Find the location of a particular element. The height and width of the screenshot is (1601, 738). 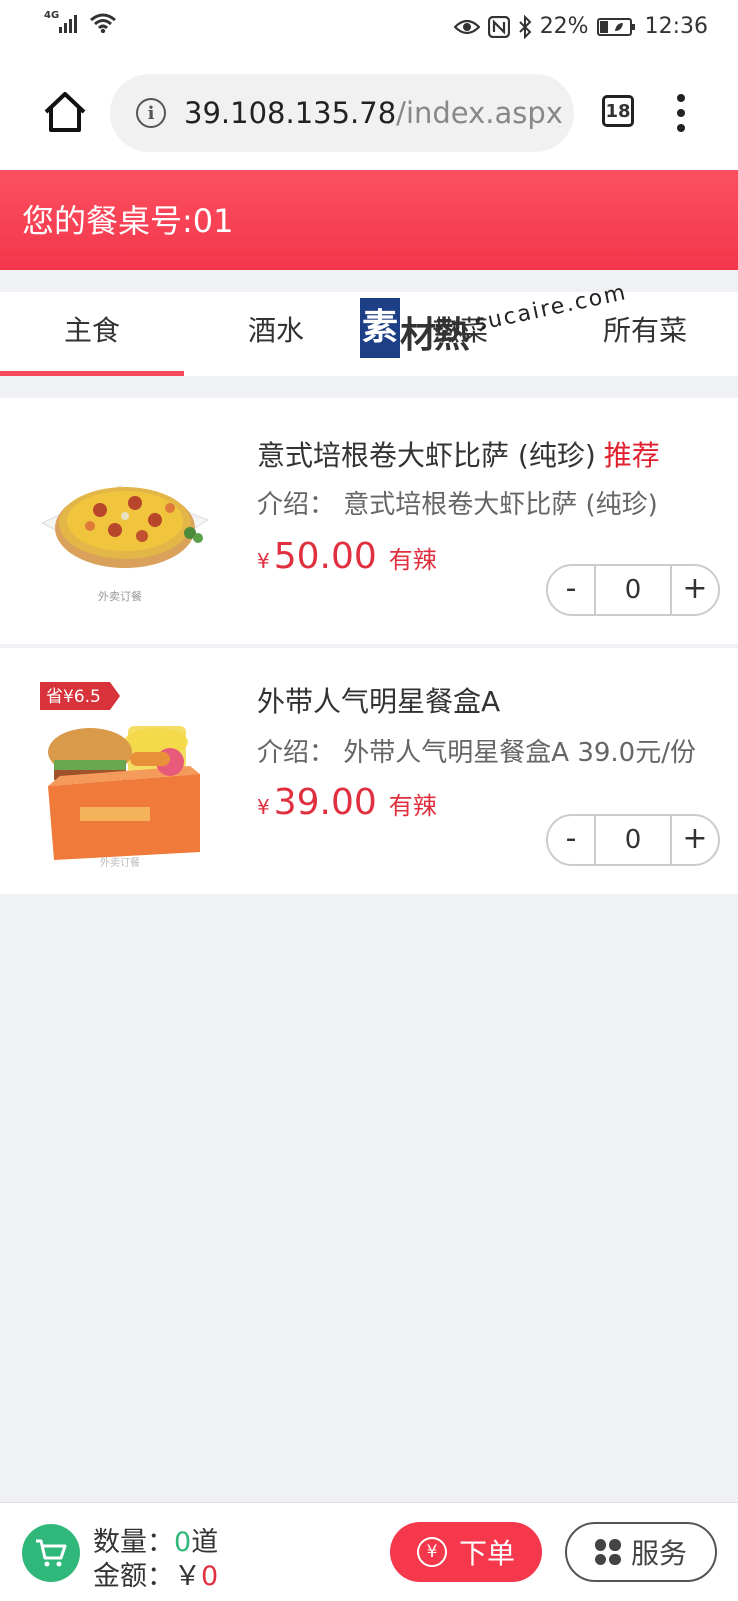

battery-percent: 22% is located at coordinates (564, 26).